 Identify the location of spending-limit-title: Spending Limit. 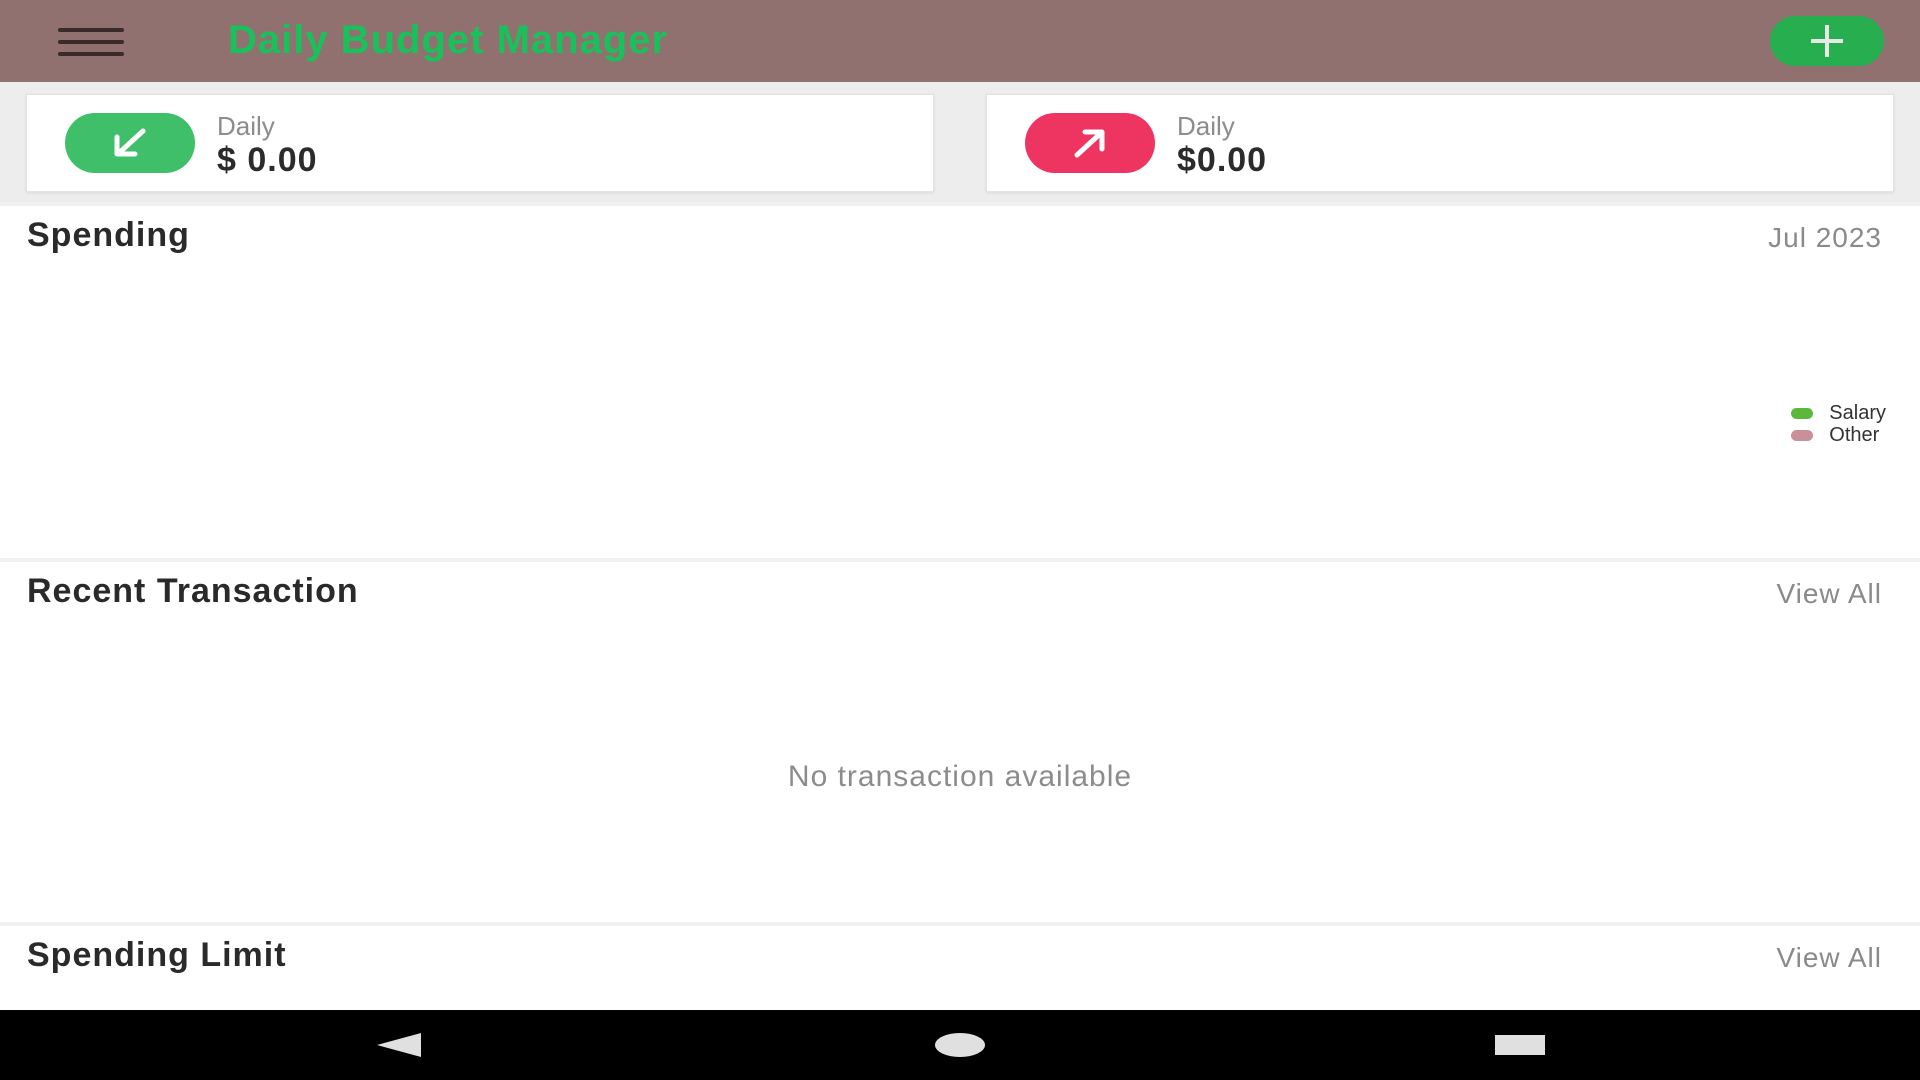
(157, 955).